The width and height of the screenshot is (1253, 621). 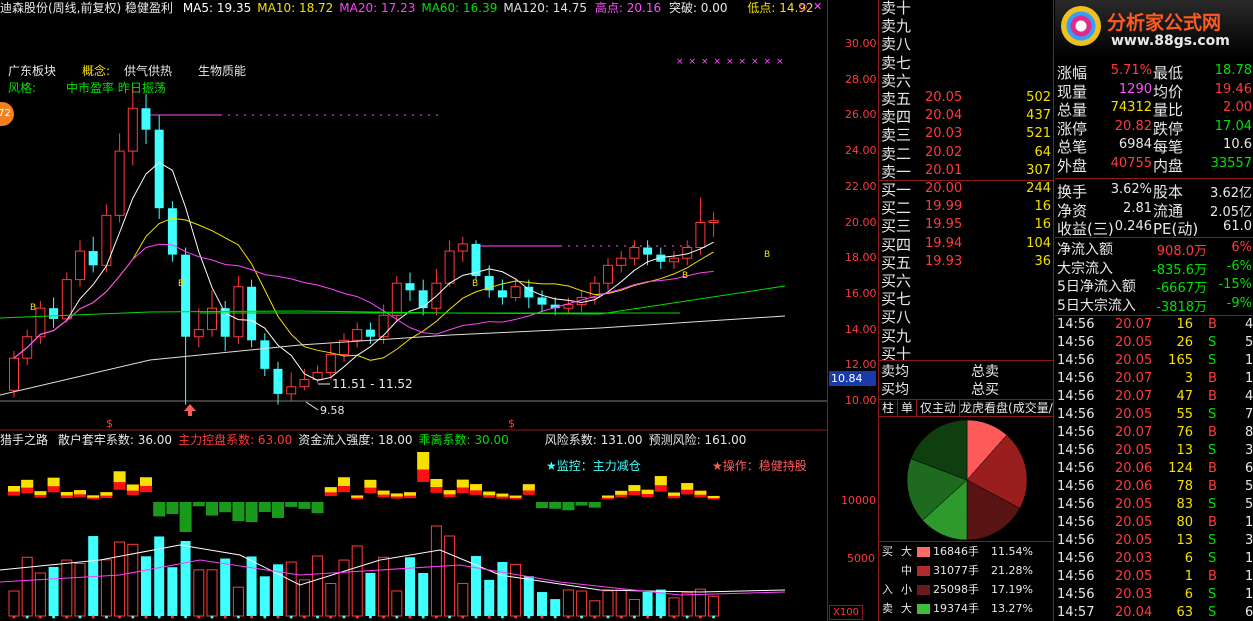 What do you see at coordinates (943, 170) in the screenshot?
I see `book-price: 20.01` at bounding box center [943, 170].